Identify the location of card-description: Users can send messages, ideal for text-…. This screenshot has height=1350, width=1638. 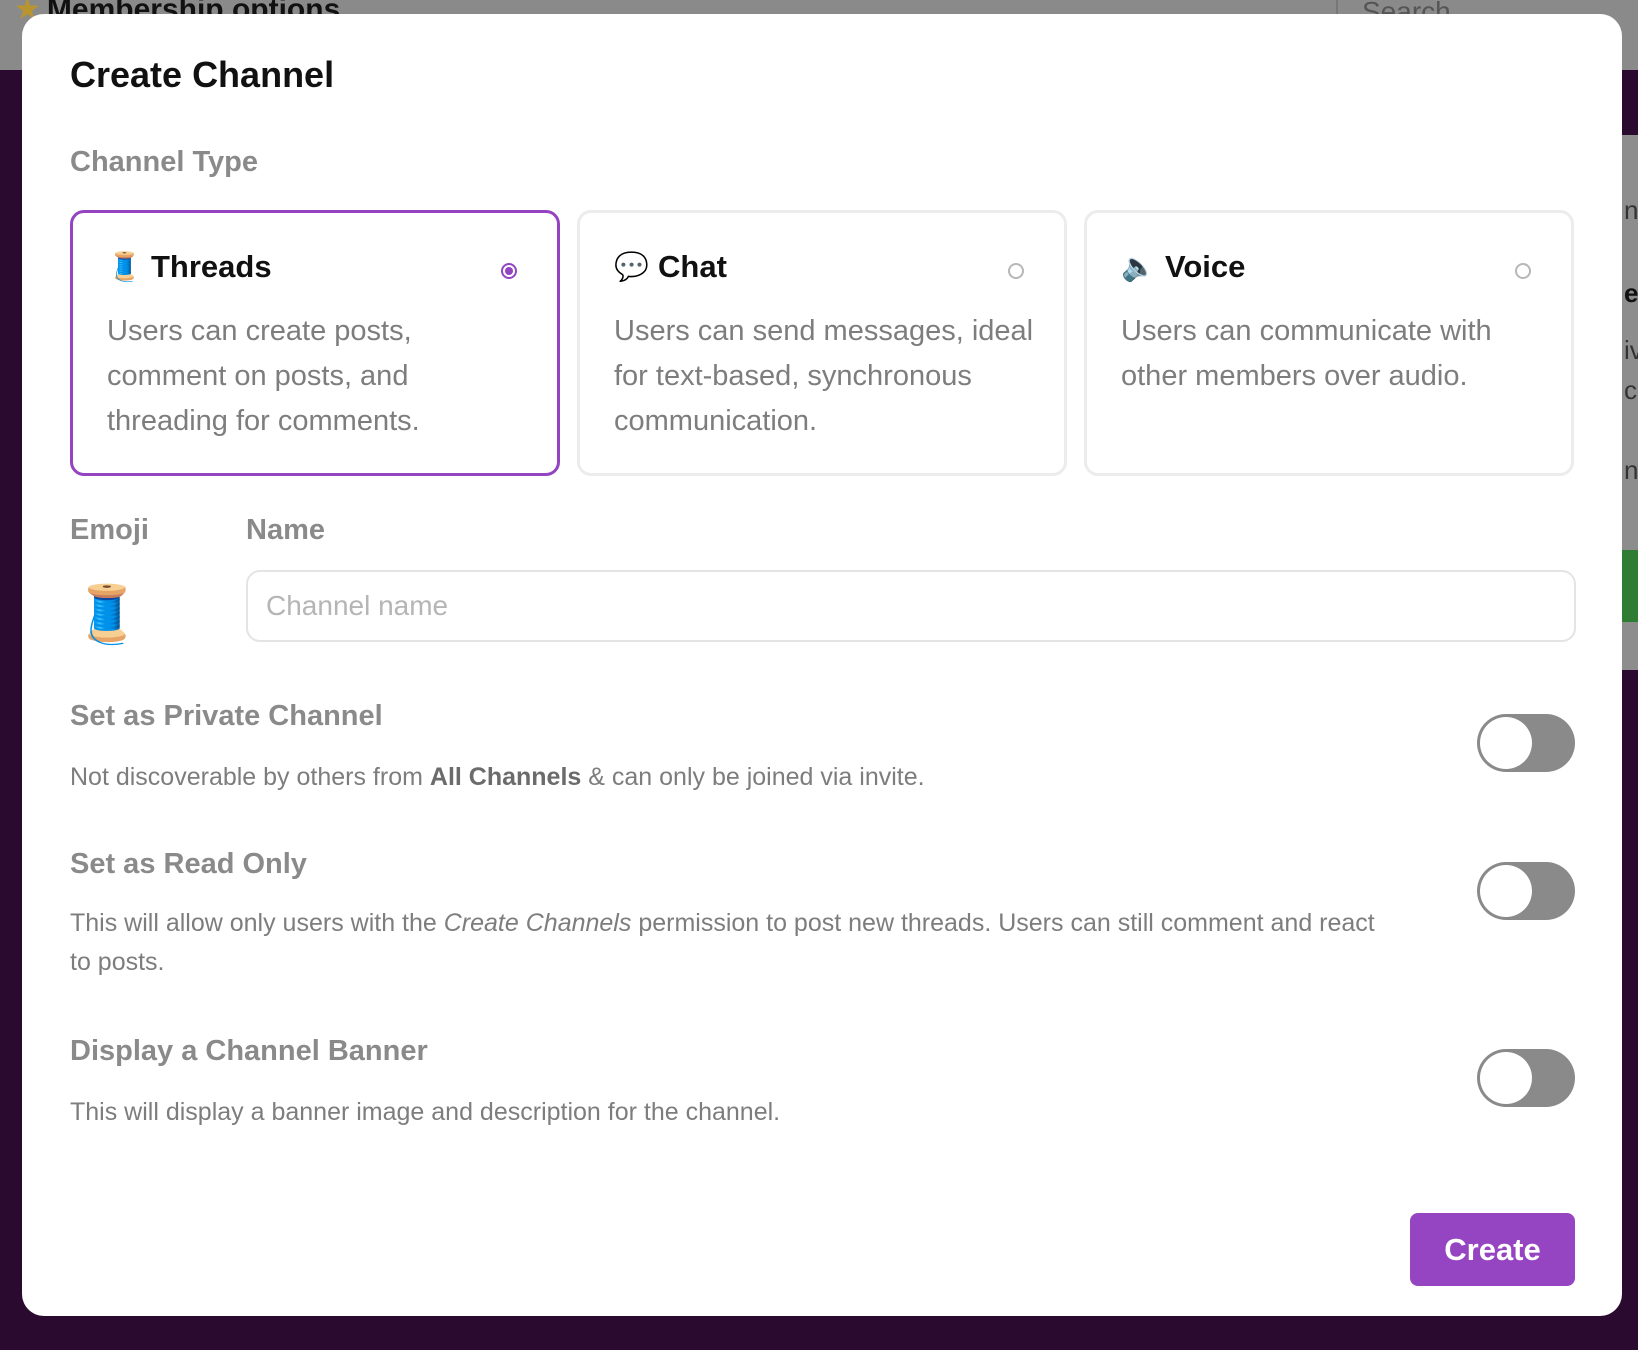
(824, 376).